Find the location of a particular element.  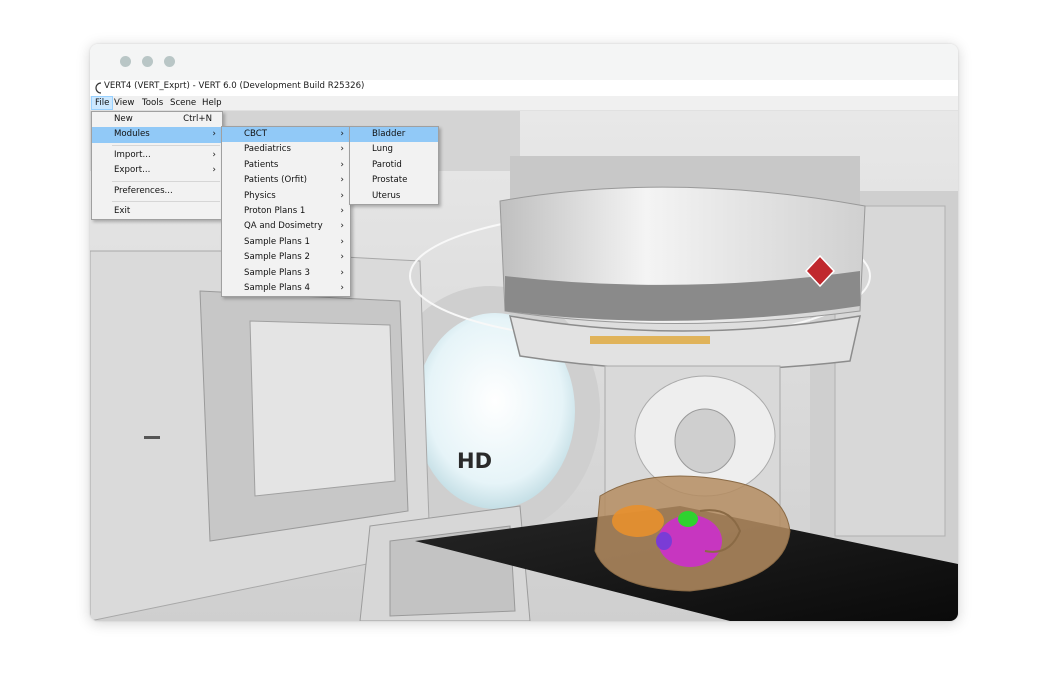

menu-view: View is located at coordinates (124, 103).